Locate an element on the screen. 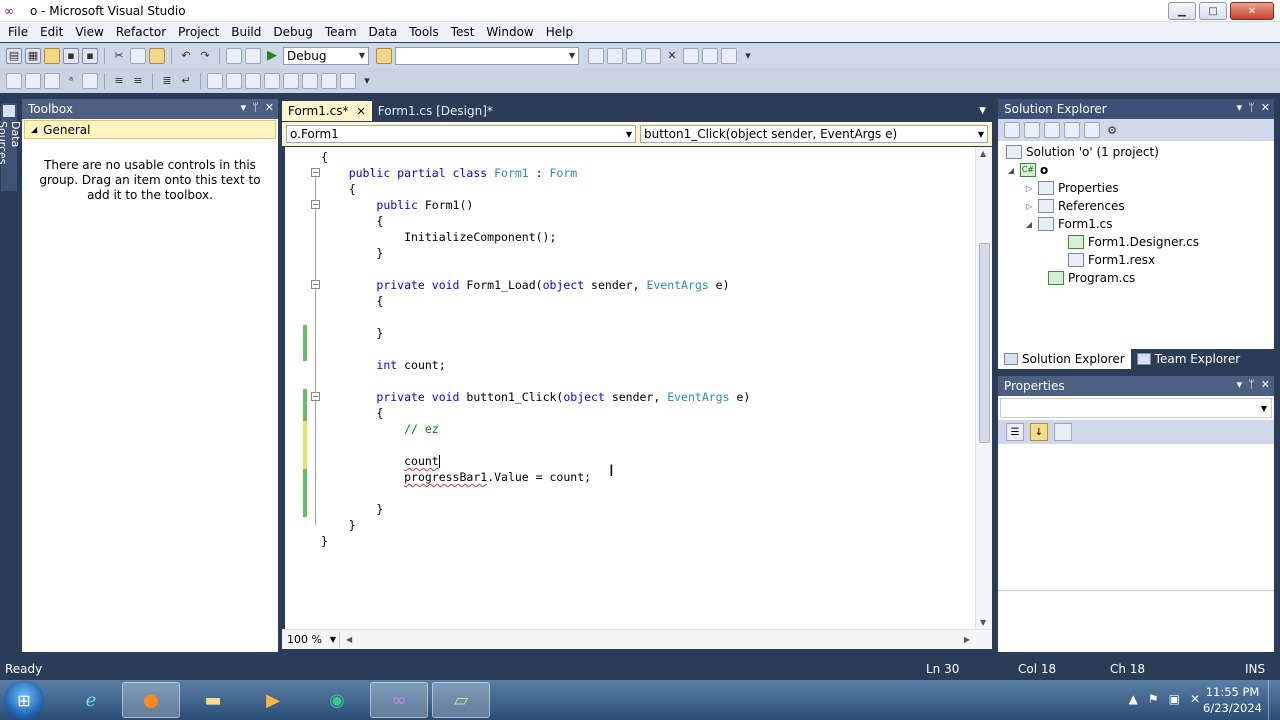  action-center-flag-icon: ⚑ is located at coordinates (1153, 699).